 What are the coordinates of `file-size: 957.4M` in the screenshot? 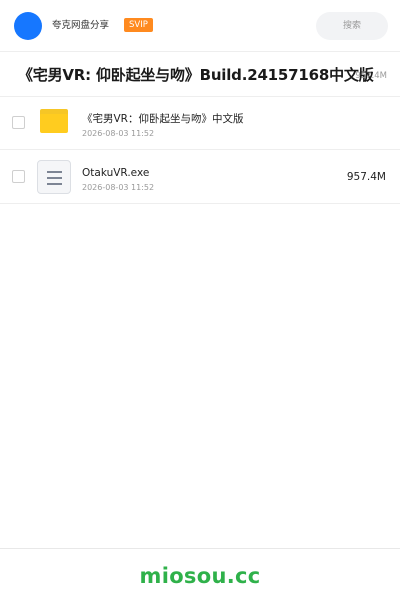 It's located at (366, 177).